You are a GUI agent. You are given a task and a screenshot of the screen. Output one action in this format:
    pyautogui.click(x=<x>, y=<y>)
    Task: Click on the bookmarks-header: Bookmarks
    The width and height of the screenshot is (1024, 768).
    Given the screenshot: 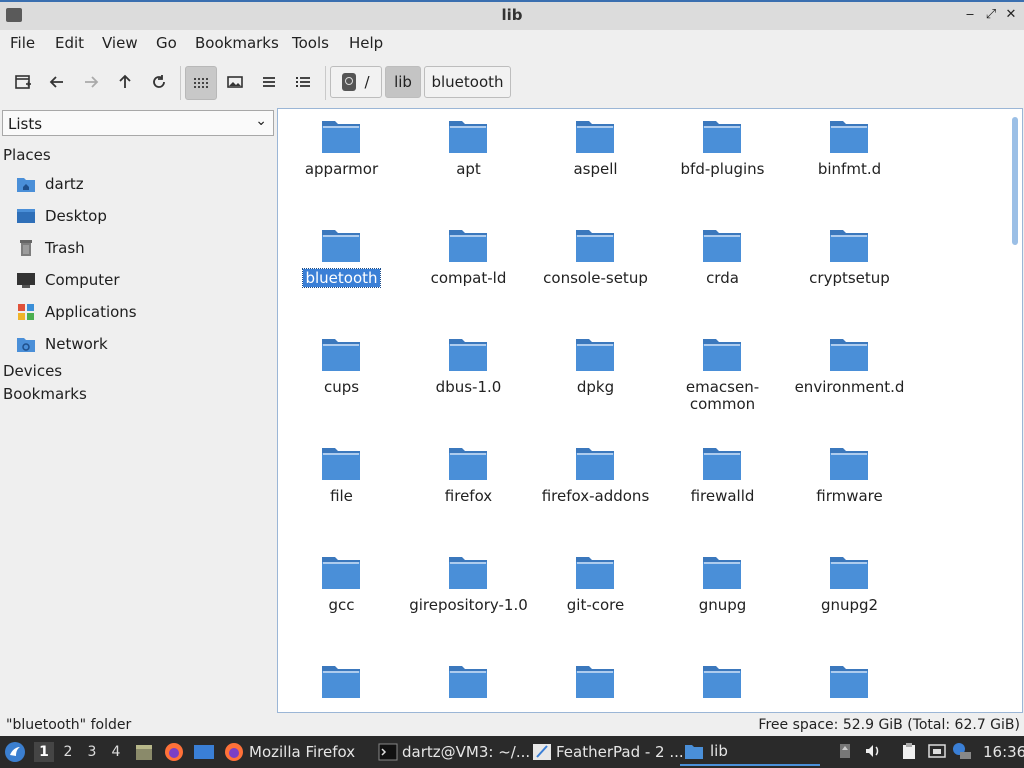 What is the action you would take?
    pyautogui.click(x=45, y=394)
    